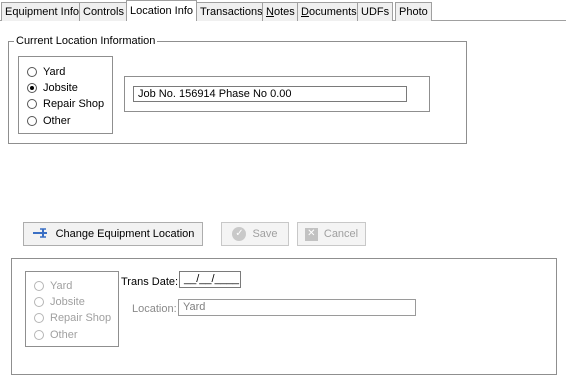 The image size is (566, 381). I want to click on change-equipment-location-label: Change Equipment Location, so click(125, 234).